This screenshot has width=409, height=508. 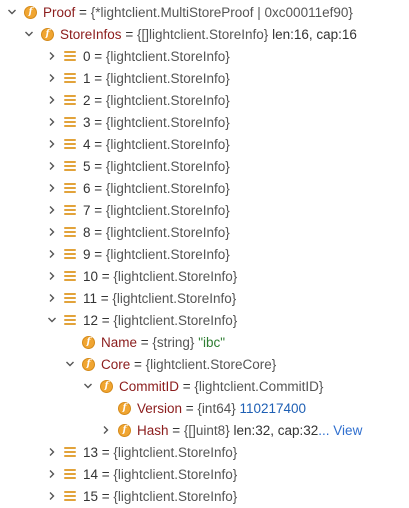 What do you see at coordinates (87, 232) in the screenshot?
I see `item-index: 8` at bounding box center [87, 232].